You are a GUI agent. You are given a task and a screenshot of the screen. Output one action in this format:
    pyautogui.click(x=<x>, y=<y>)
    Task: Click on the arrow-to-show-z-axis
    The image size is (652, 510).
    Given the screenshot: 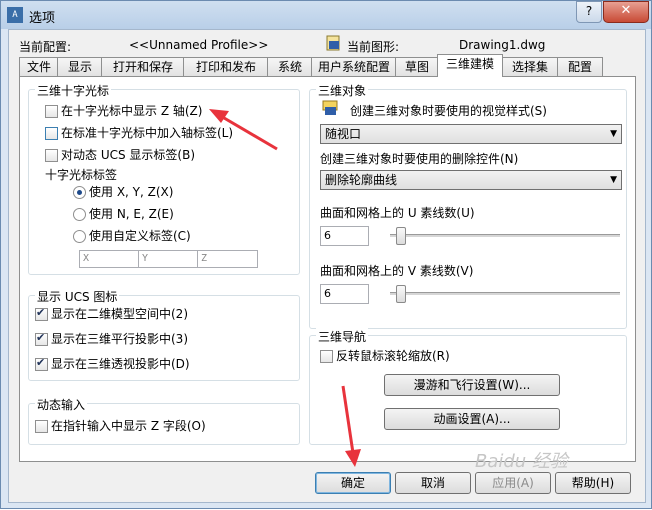 What is the action you would take?
    pyautogui.click(x=243, y=130)
    